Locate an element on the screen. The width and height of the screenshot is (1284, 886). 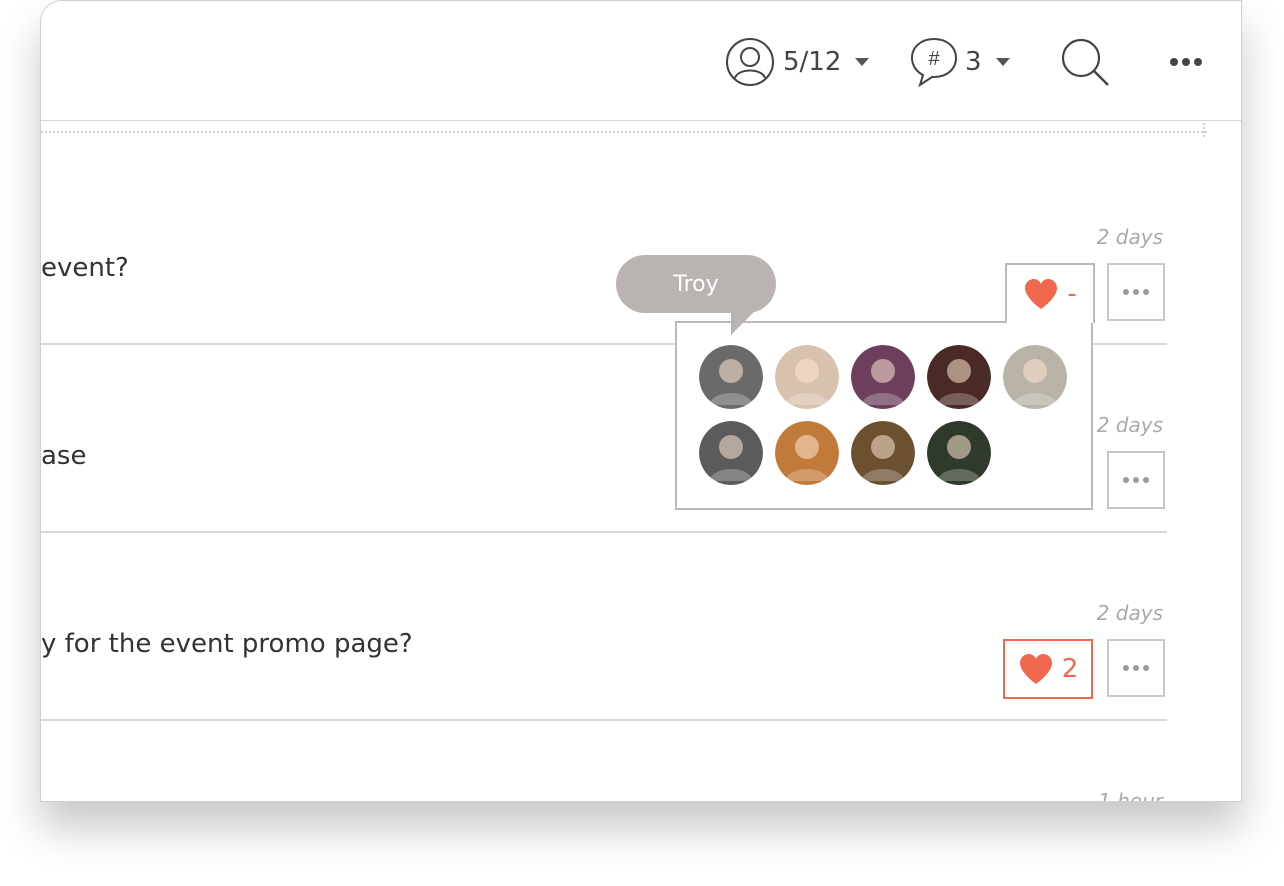
message-text: y for the event promo page? is located at coordinates (227, 644).